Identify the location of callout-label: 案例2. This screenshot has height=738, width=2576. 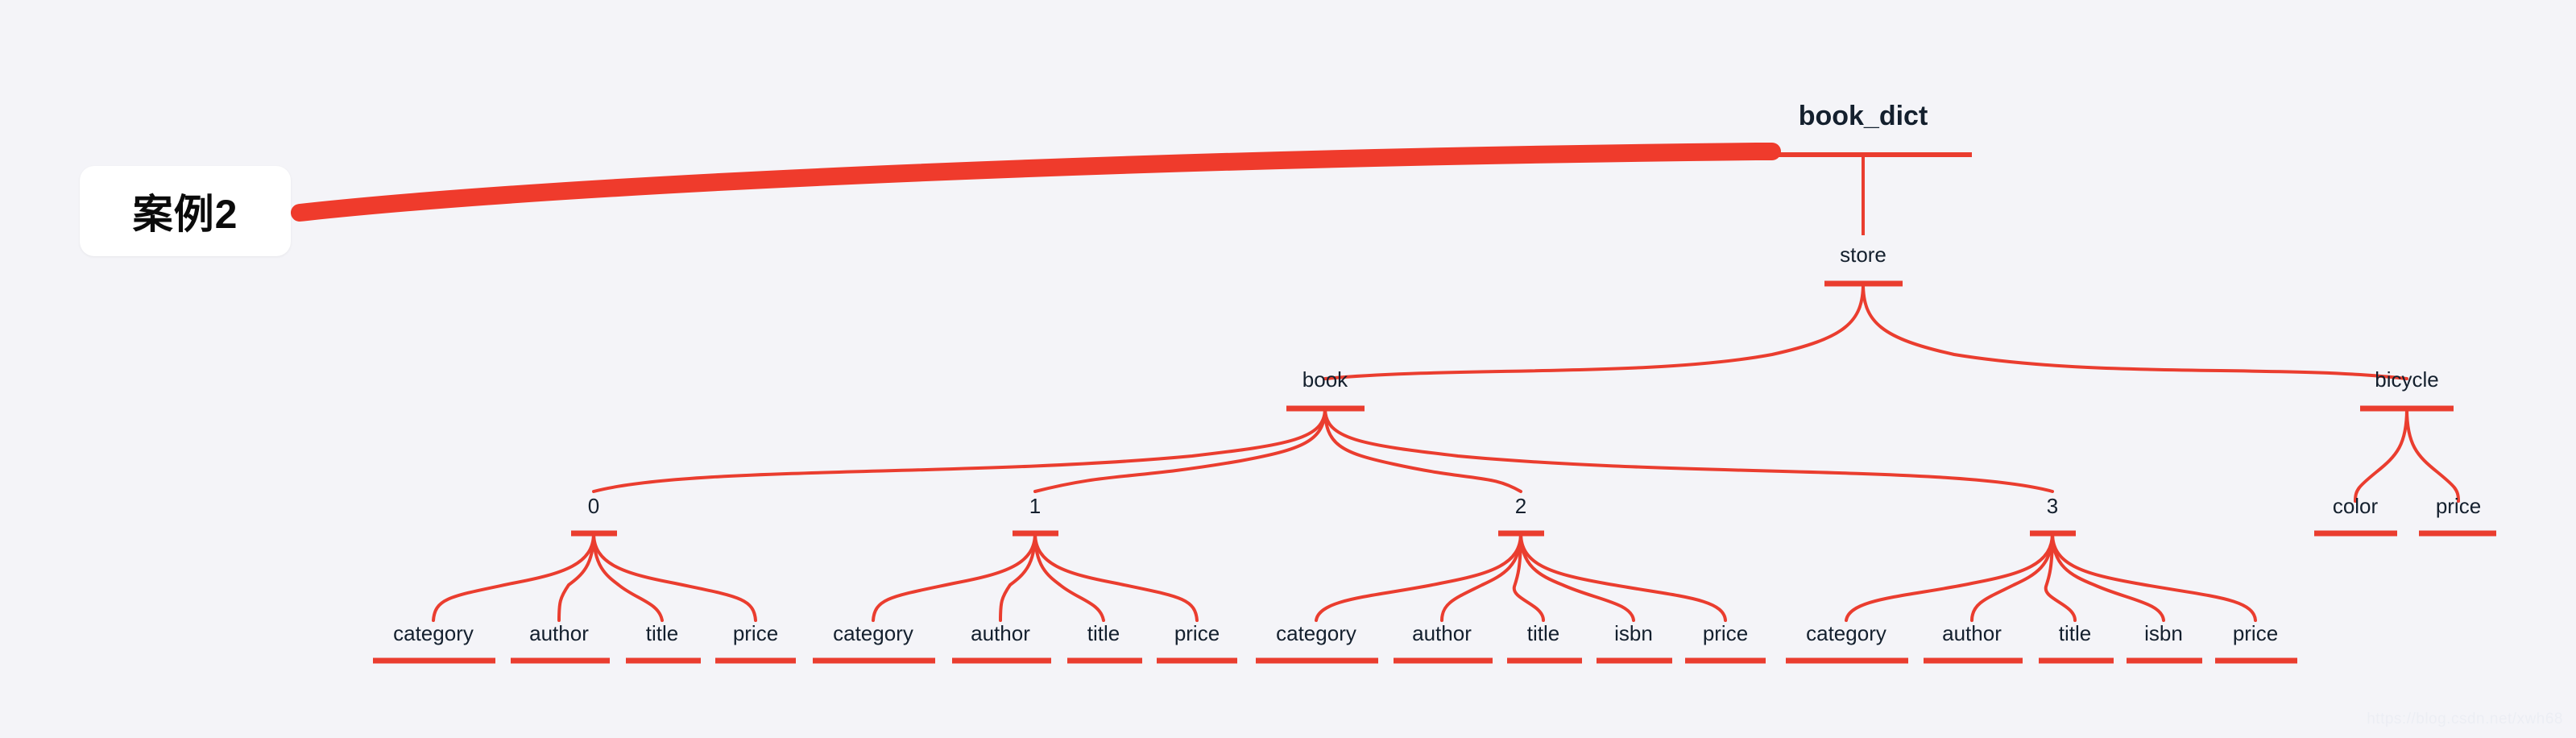
(185, 215).